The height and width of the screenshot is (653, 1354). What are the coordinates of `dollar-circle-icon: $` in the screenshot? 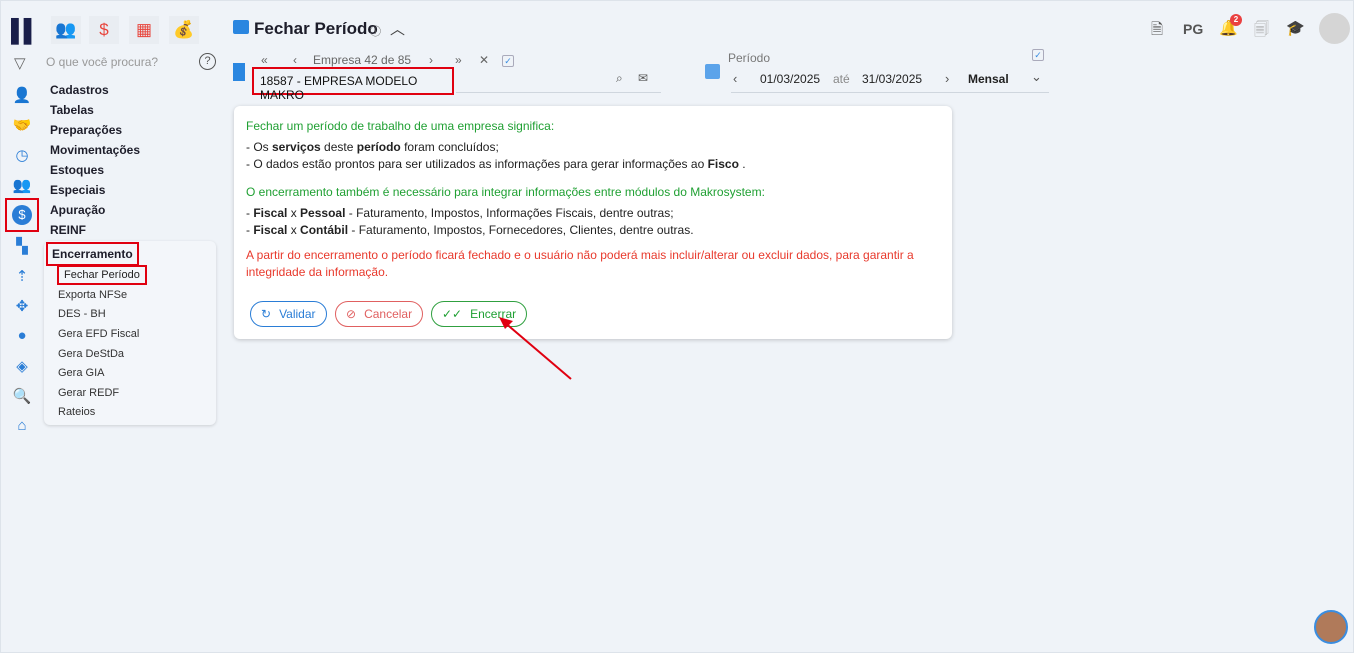 It's located at (22, 215).